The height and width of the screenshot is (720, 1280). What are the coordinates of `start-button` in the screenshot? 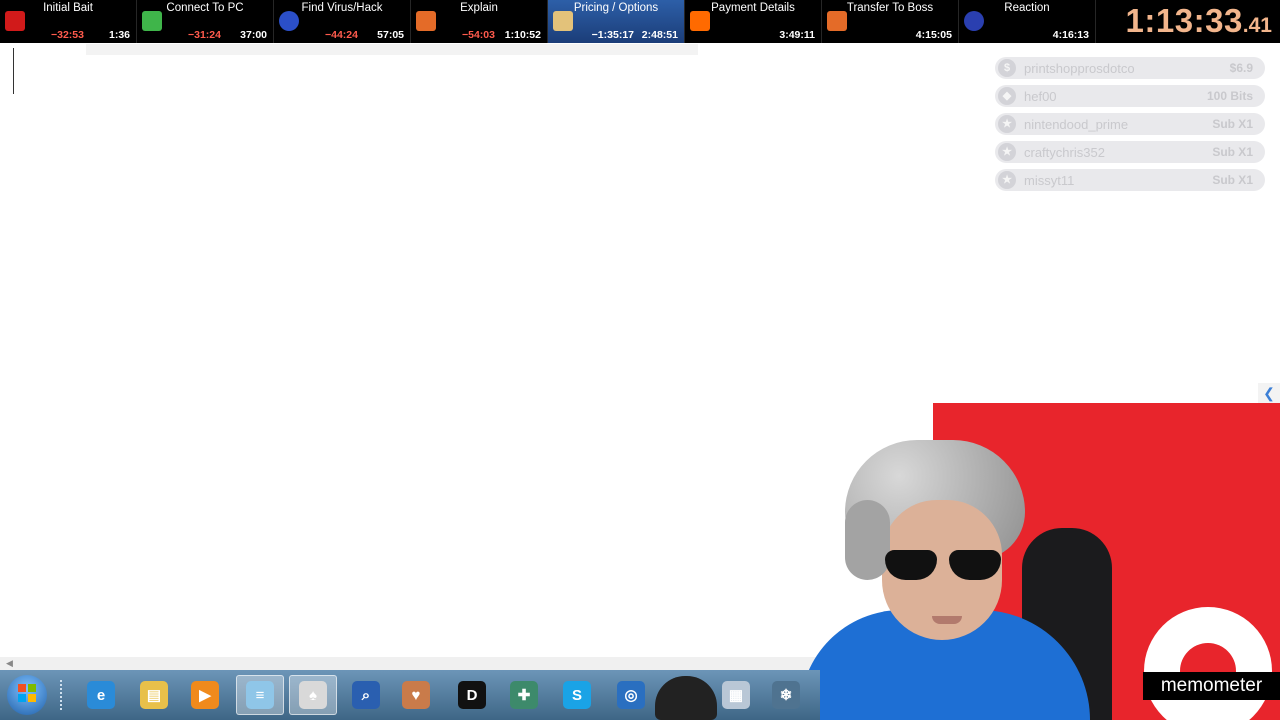 It's located at (27, 695).